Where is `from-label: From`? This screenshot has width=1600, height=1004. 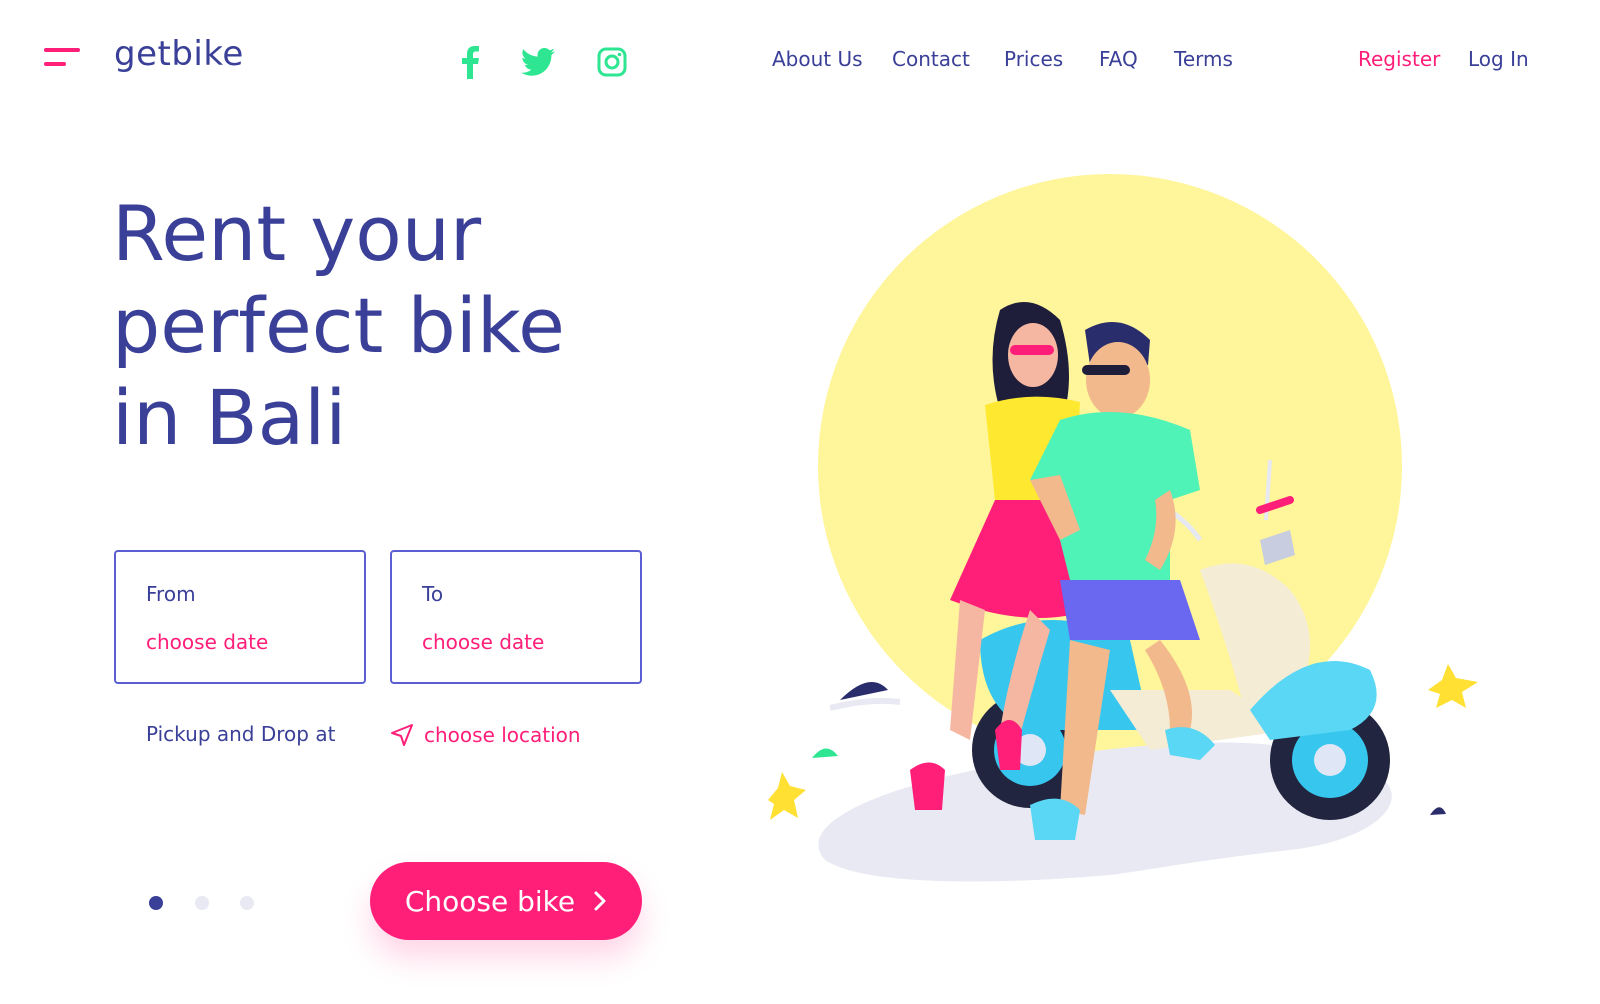
from-label: From is located at coordinates (171, 594).